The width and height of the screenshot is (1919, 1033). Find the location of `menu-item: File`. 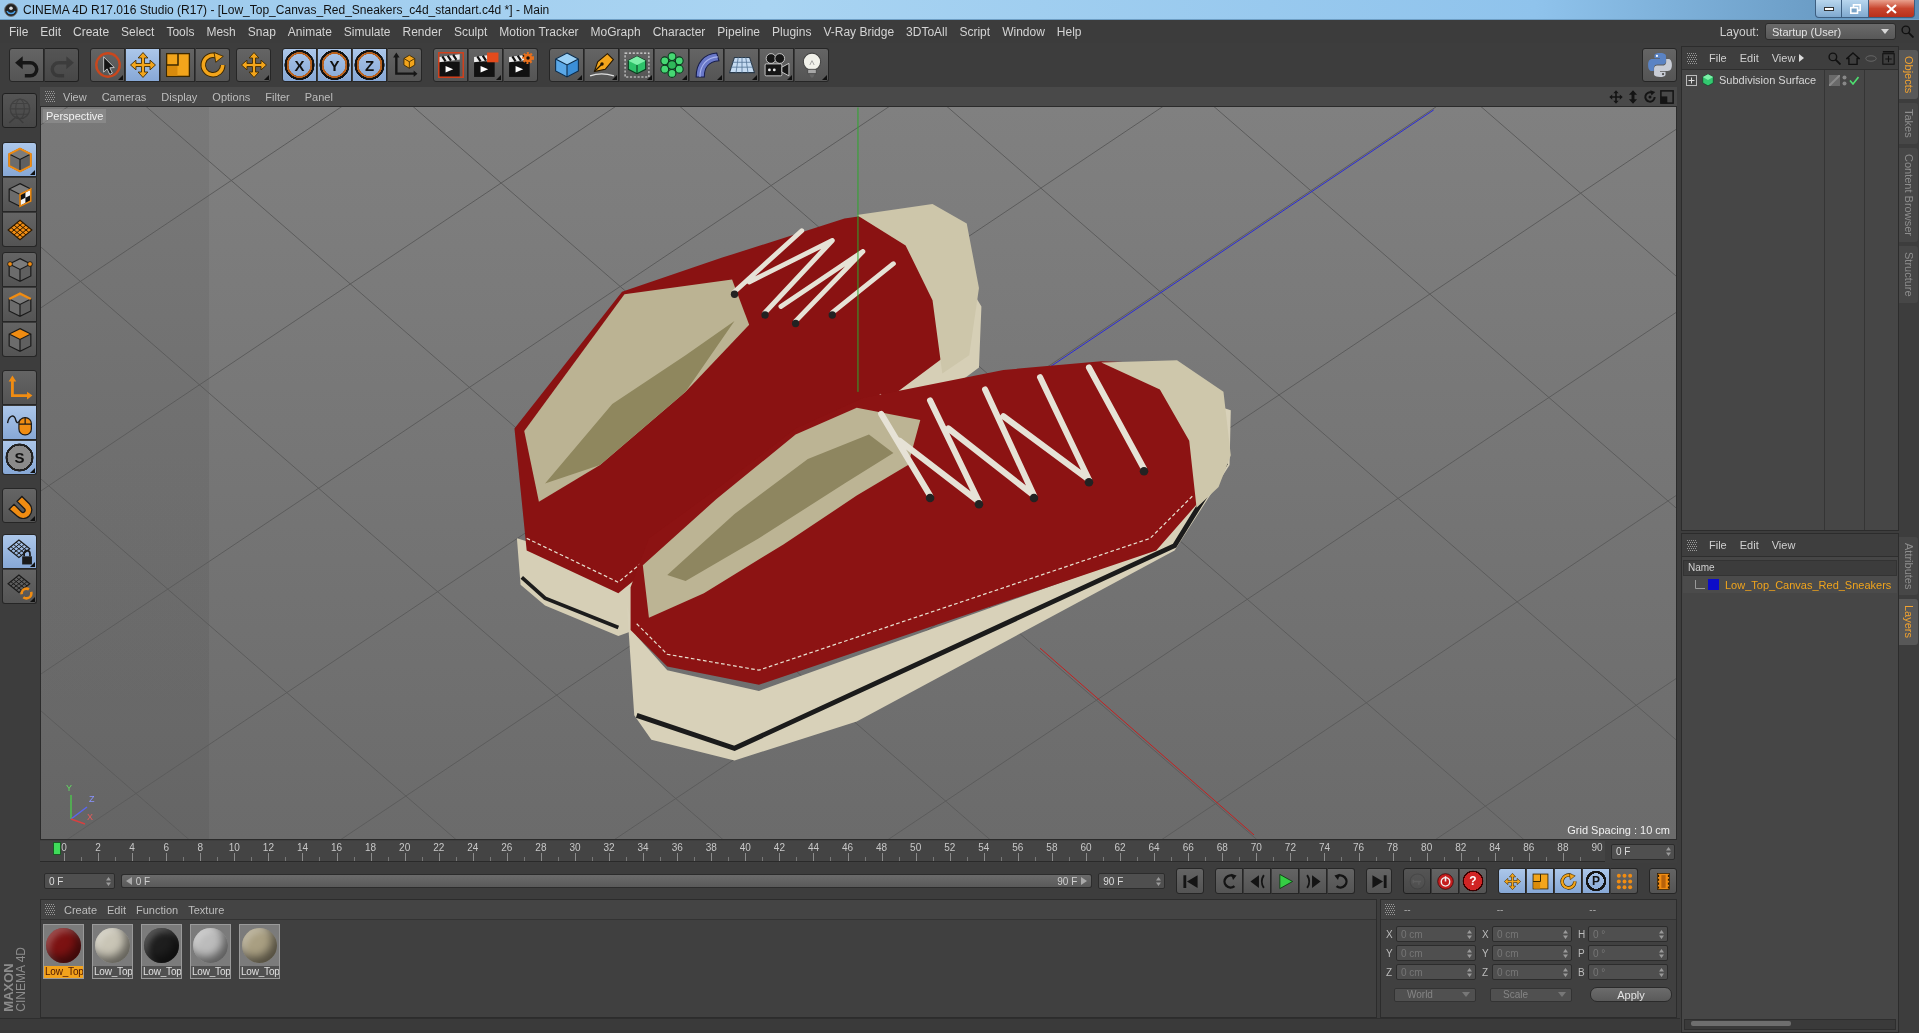

menu-item: File is located at coordinates (19, 31).